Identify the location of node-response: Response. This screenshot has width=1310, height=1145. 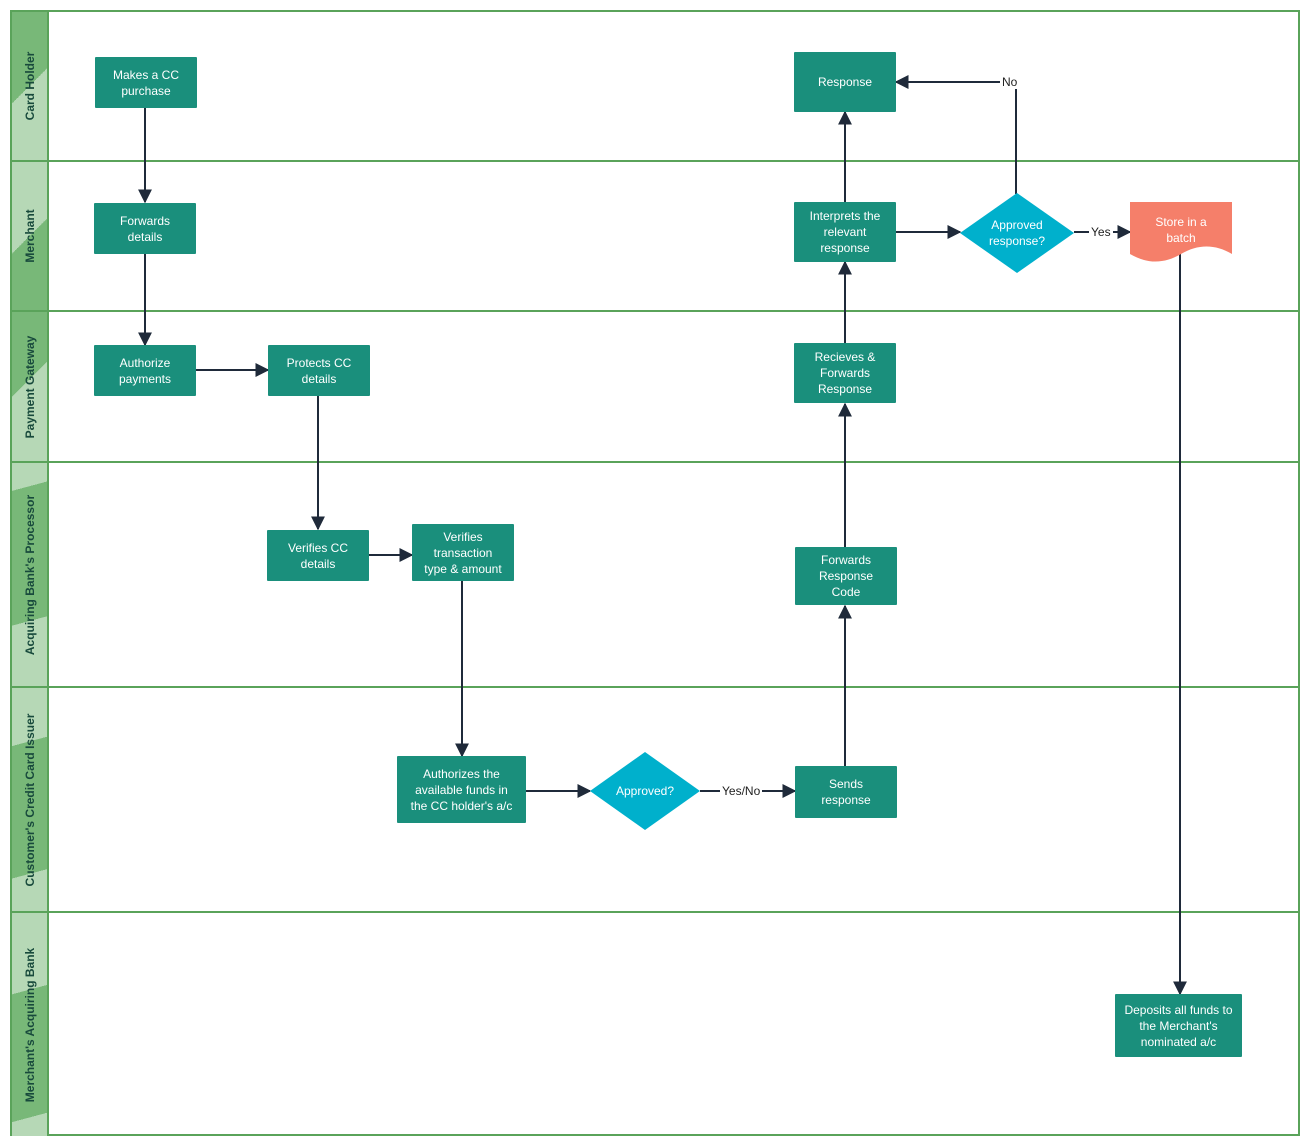
(845, 82).